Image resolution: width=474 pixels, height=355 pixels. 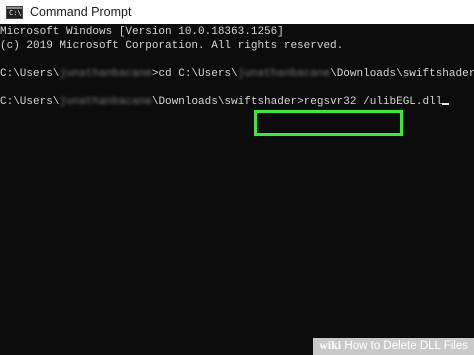 I want to click on cd-target-path: \Downloads\swiftshader, so click(x=402, y=74).